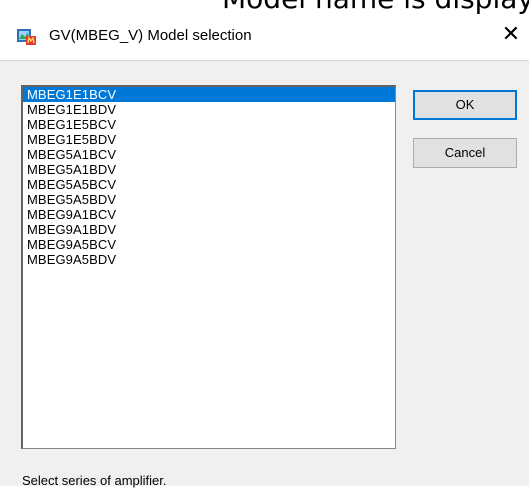  What do you see at coordinates (209, 109) in the screenshot?
I see `list-item: MBEG1E1BDV` at bounding box center [209, 109].